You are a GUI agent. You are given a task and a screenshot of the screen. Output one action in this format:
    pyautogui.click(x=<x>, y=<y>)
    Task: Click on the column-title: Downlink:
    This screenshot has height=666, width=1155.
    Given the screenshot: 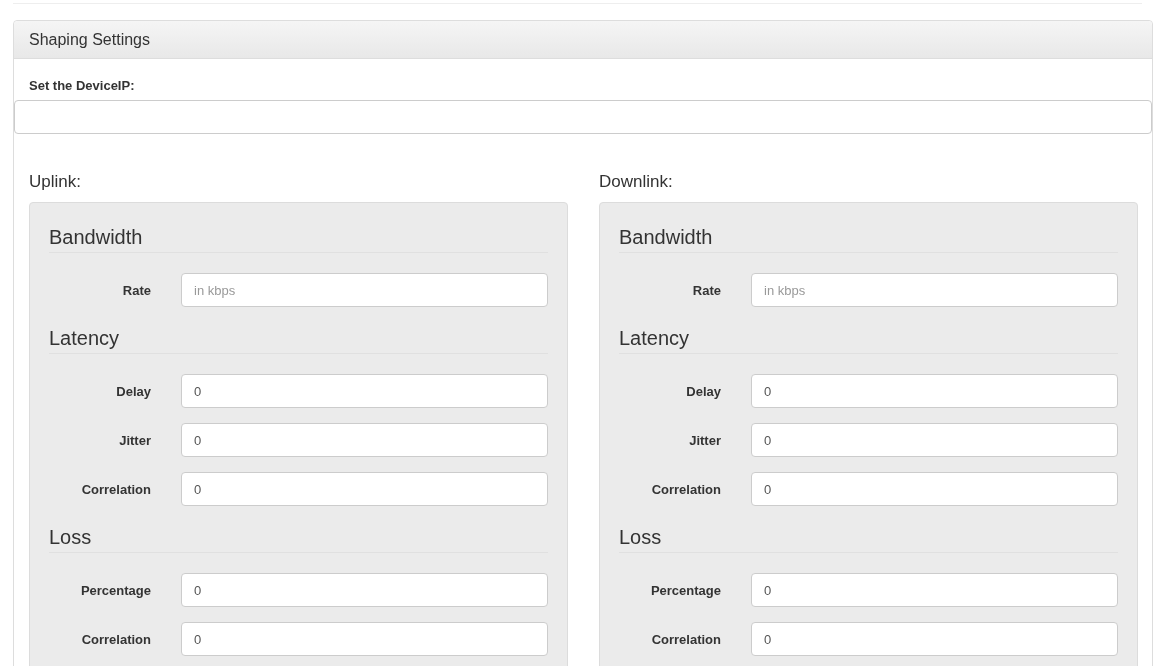 What is the action you would take?
    pyautogui.click(x=636, y=182)
    